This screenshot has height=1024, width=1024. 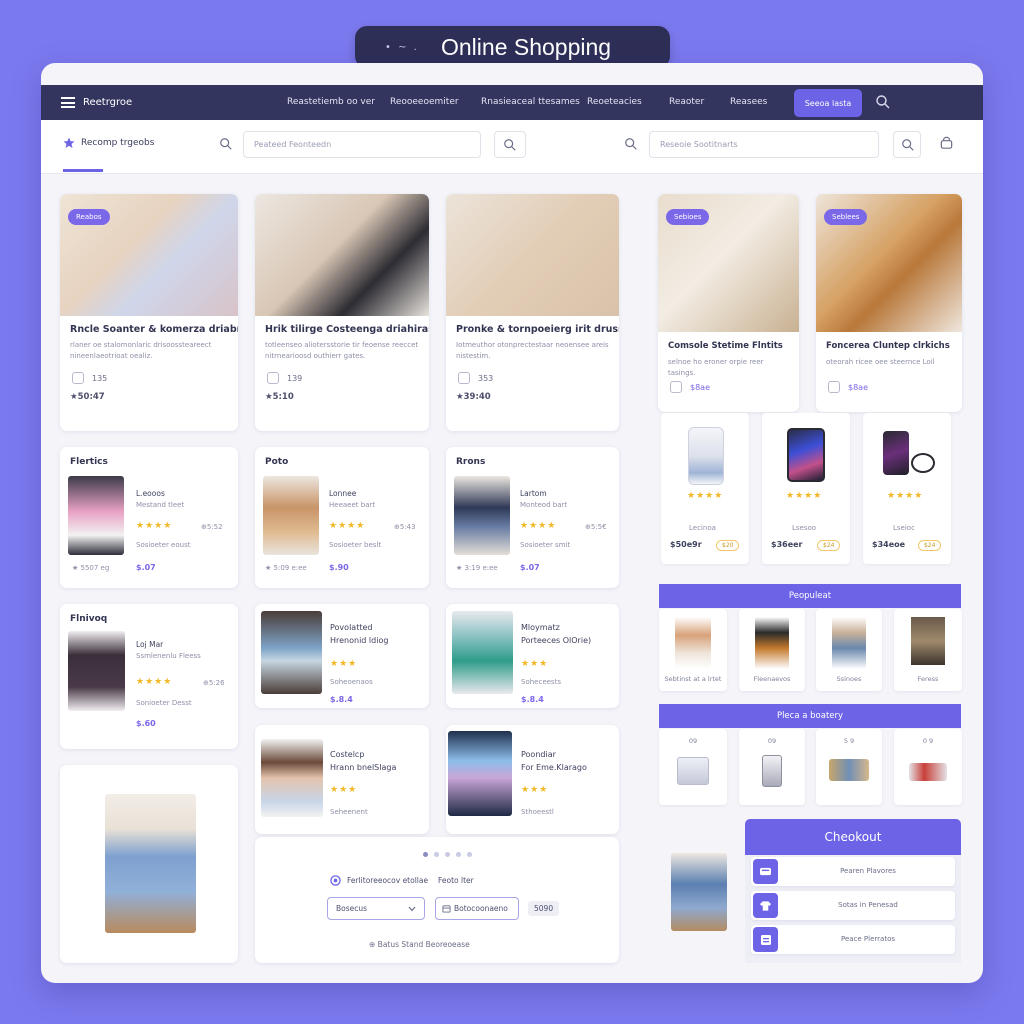 I want to click on search-input-left: Peateed Feonteedn, so click(x=362, y=144).